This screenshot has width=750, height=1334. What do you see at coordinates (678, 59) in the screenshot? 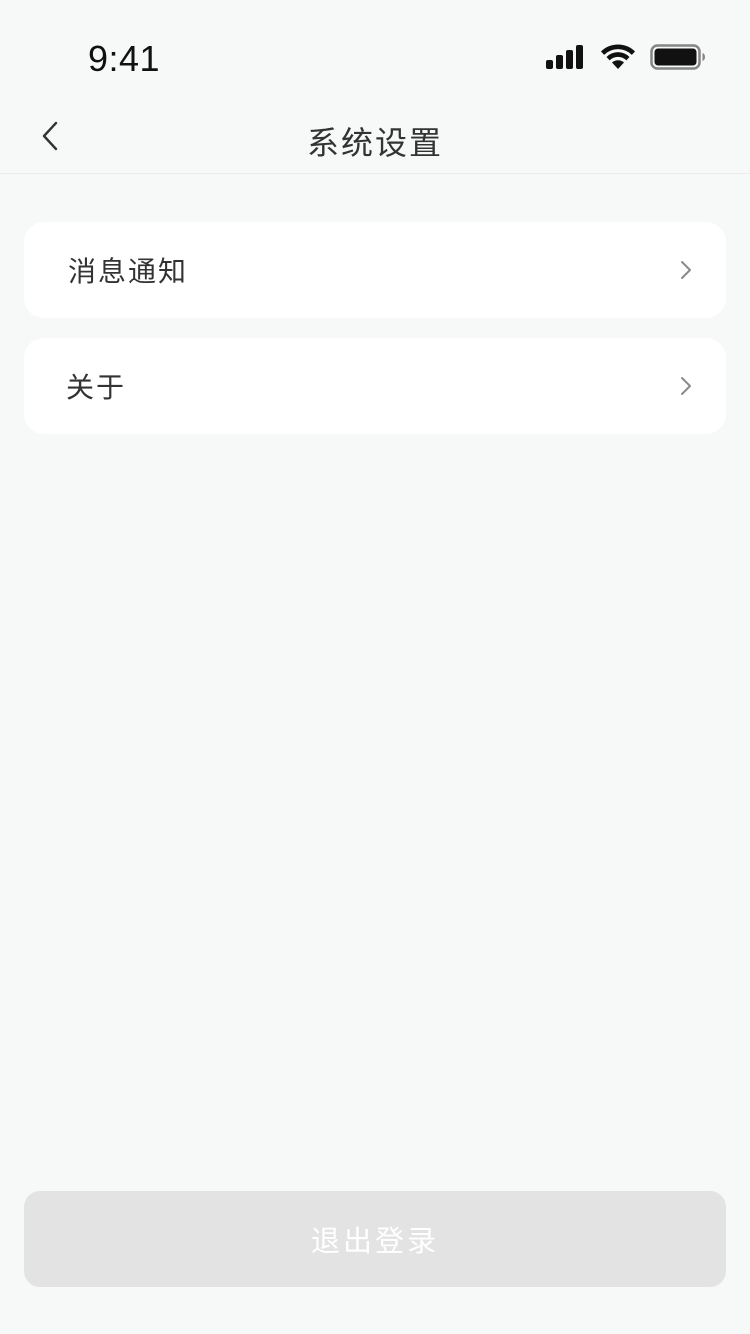
I see `battery-icon` at bounding box center [678, 59].